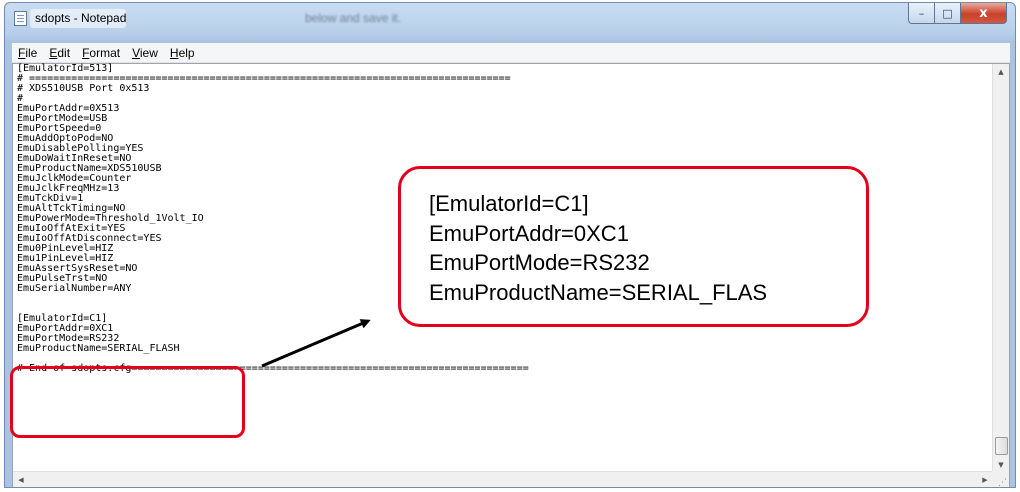  Describe the element at coordinates (27, 53) in the screenshot. I see `menu-file: File` at that location.